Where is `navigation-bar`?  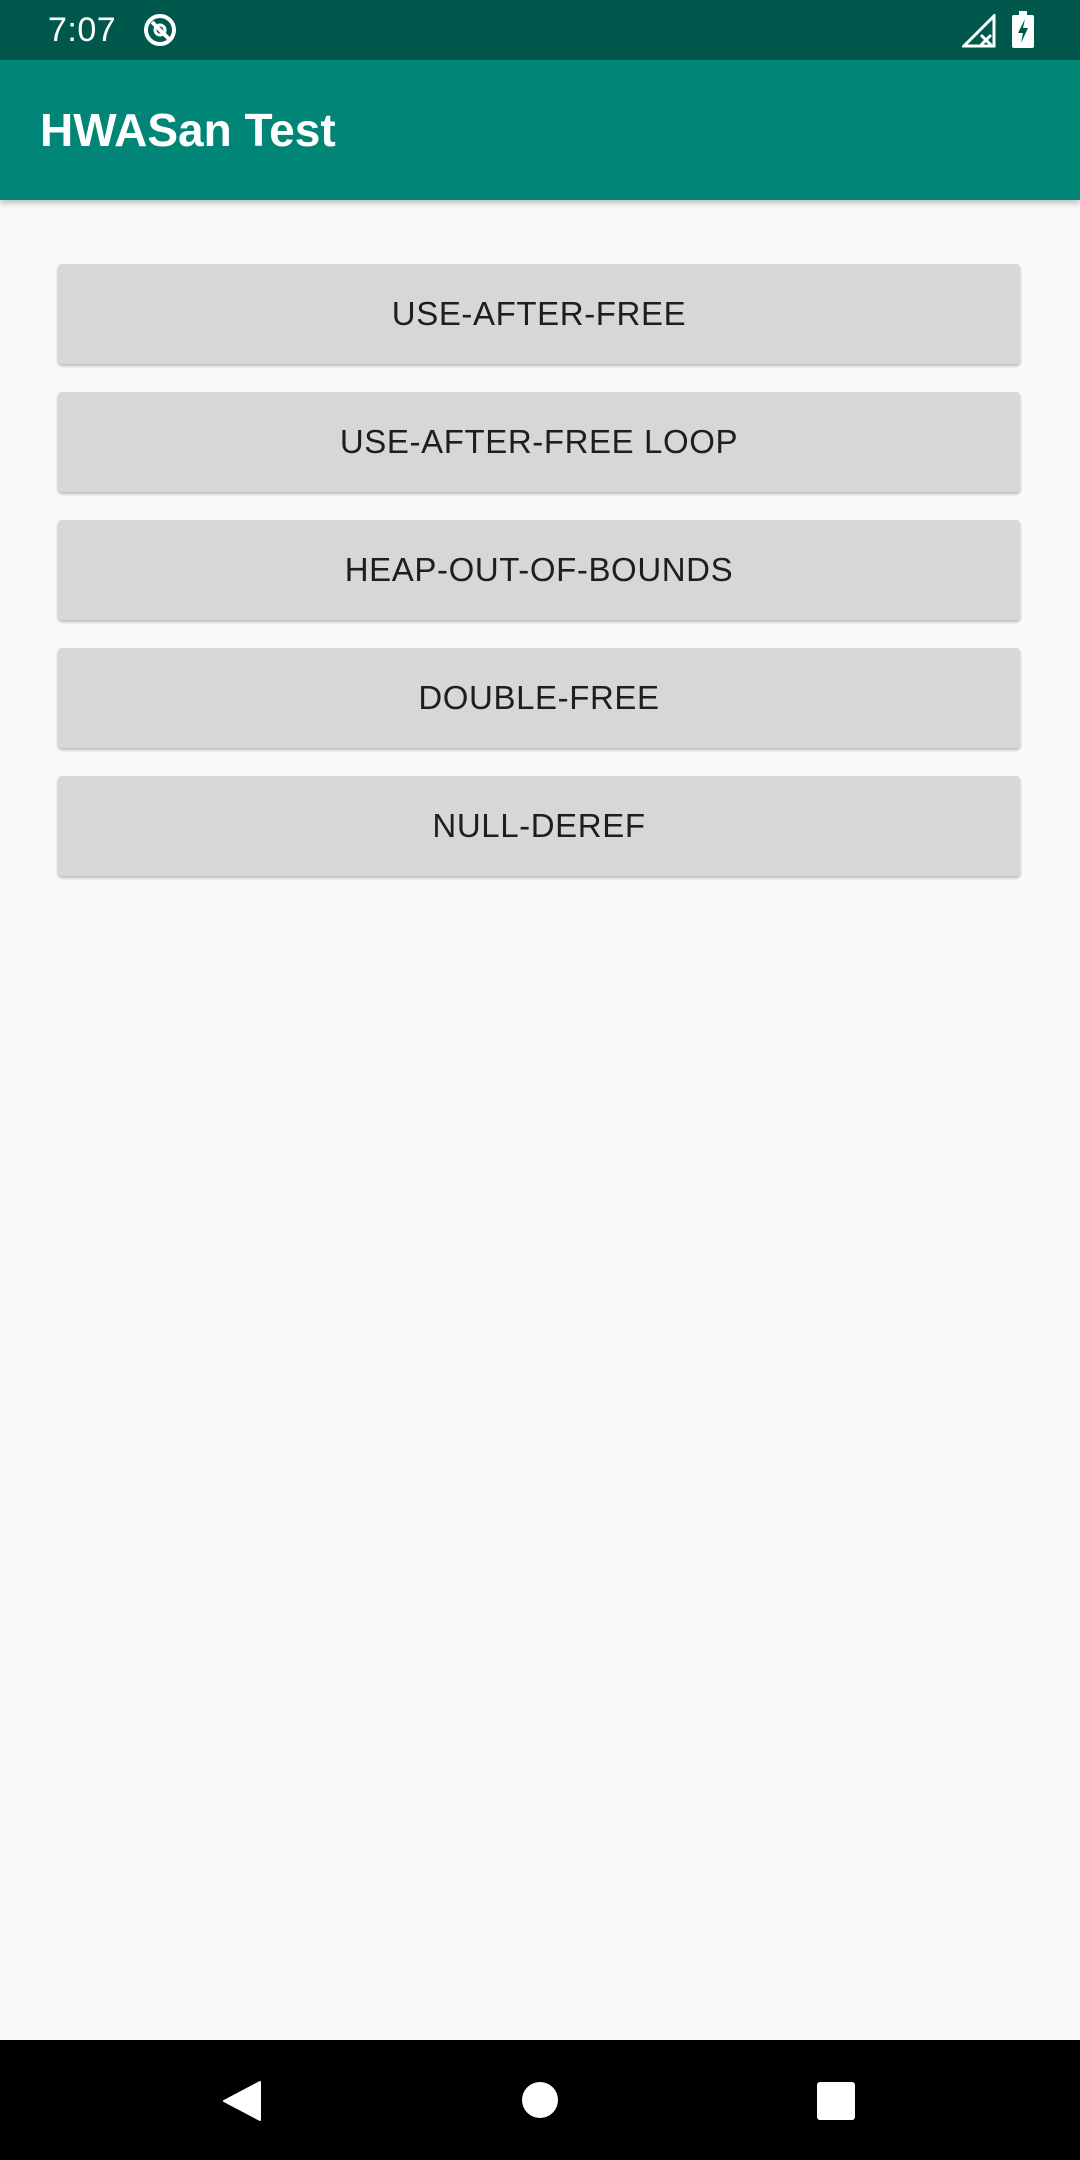 navigation-bar is located at coordinates (540, 2100).